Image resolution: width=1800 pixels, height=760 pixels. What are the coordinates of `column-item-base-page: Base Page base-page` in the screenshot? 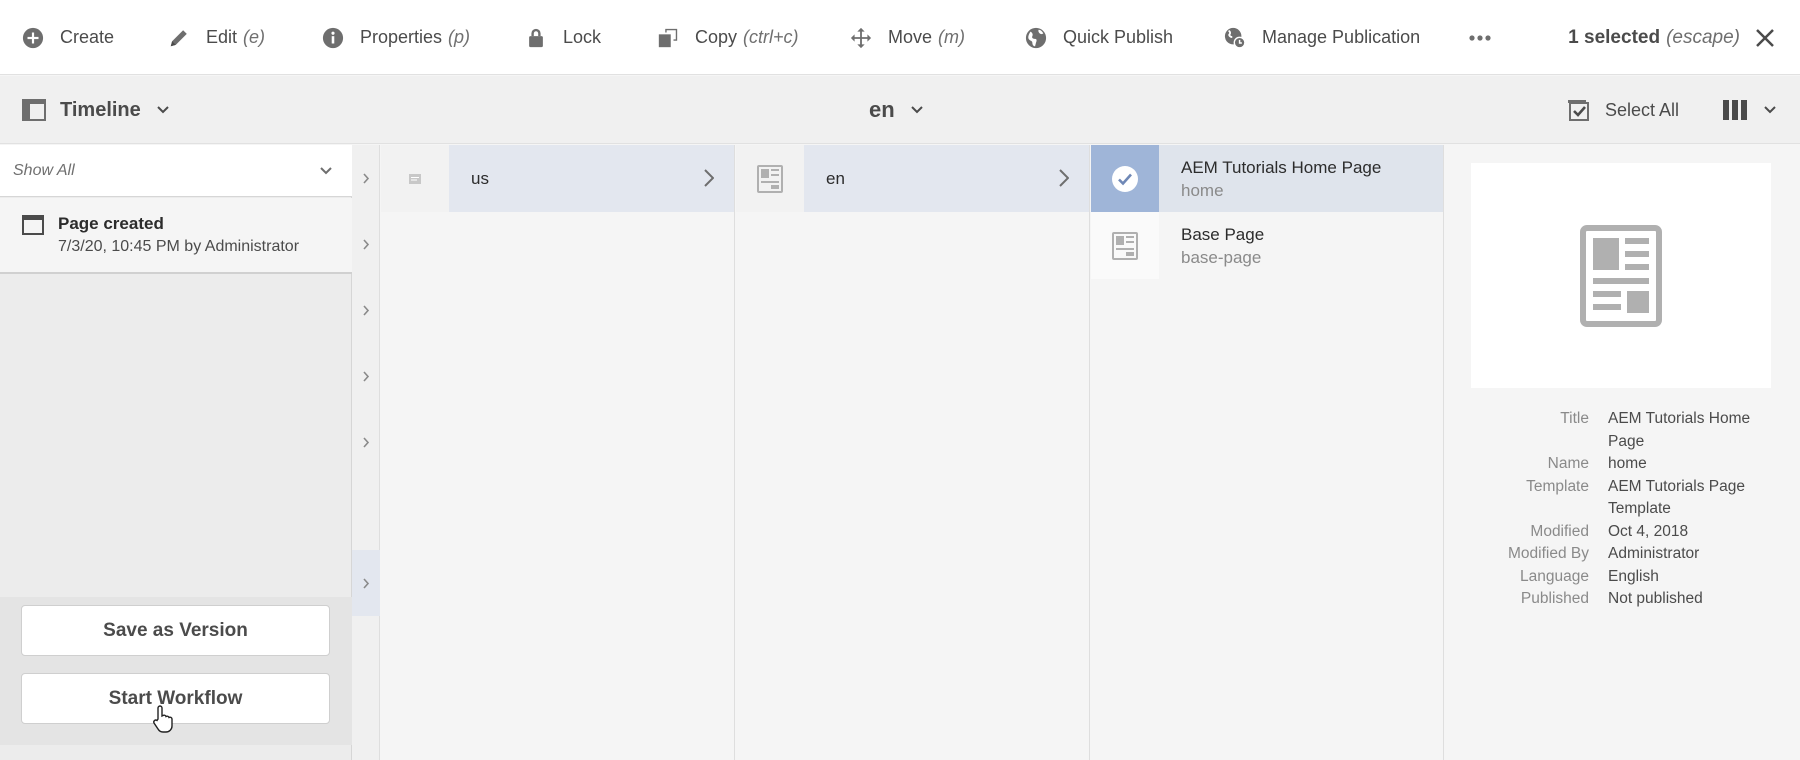 It's located at (1267, 245).